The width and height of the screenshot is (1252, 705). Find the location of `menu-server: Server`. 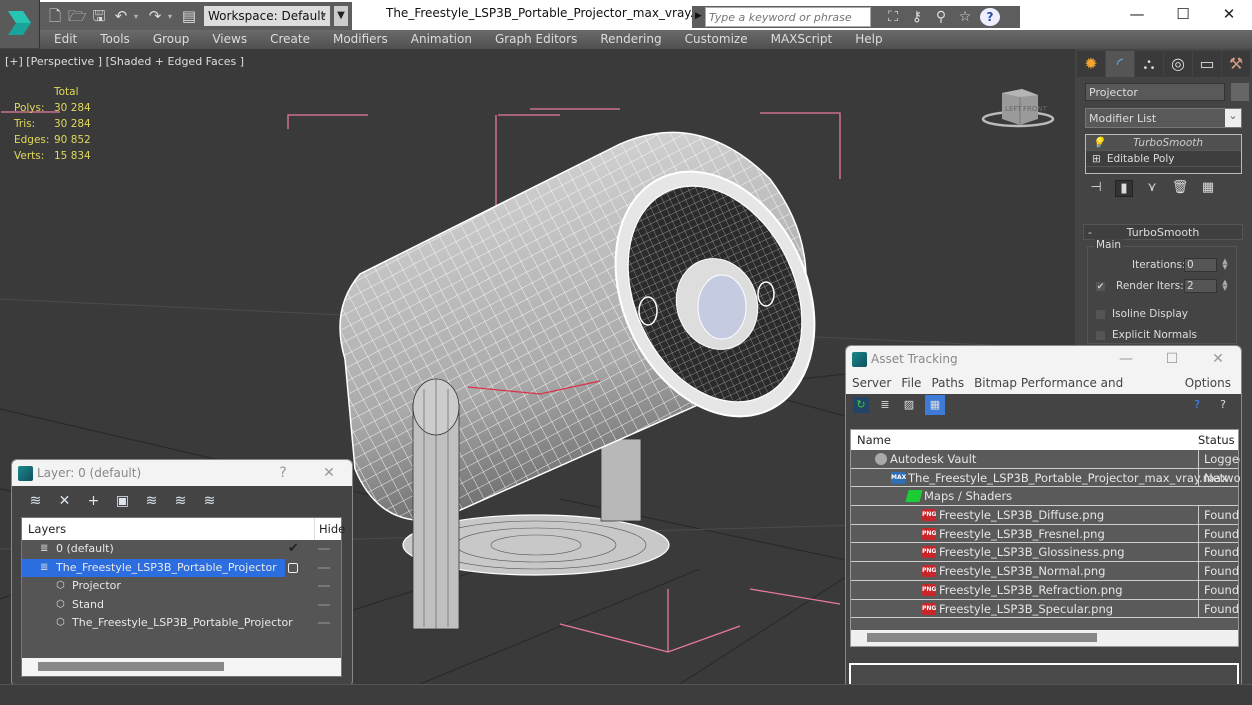

menu-server: Server is located at coordinates (871, 383).